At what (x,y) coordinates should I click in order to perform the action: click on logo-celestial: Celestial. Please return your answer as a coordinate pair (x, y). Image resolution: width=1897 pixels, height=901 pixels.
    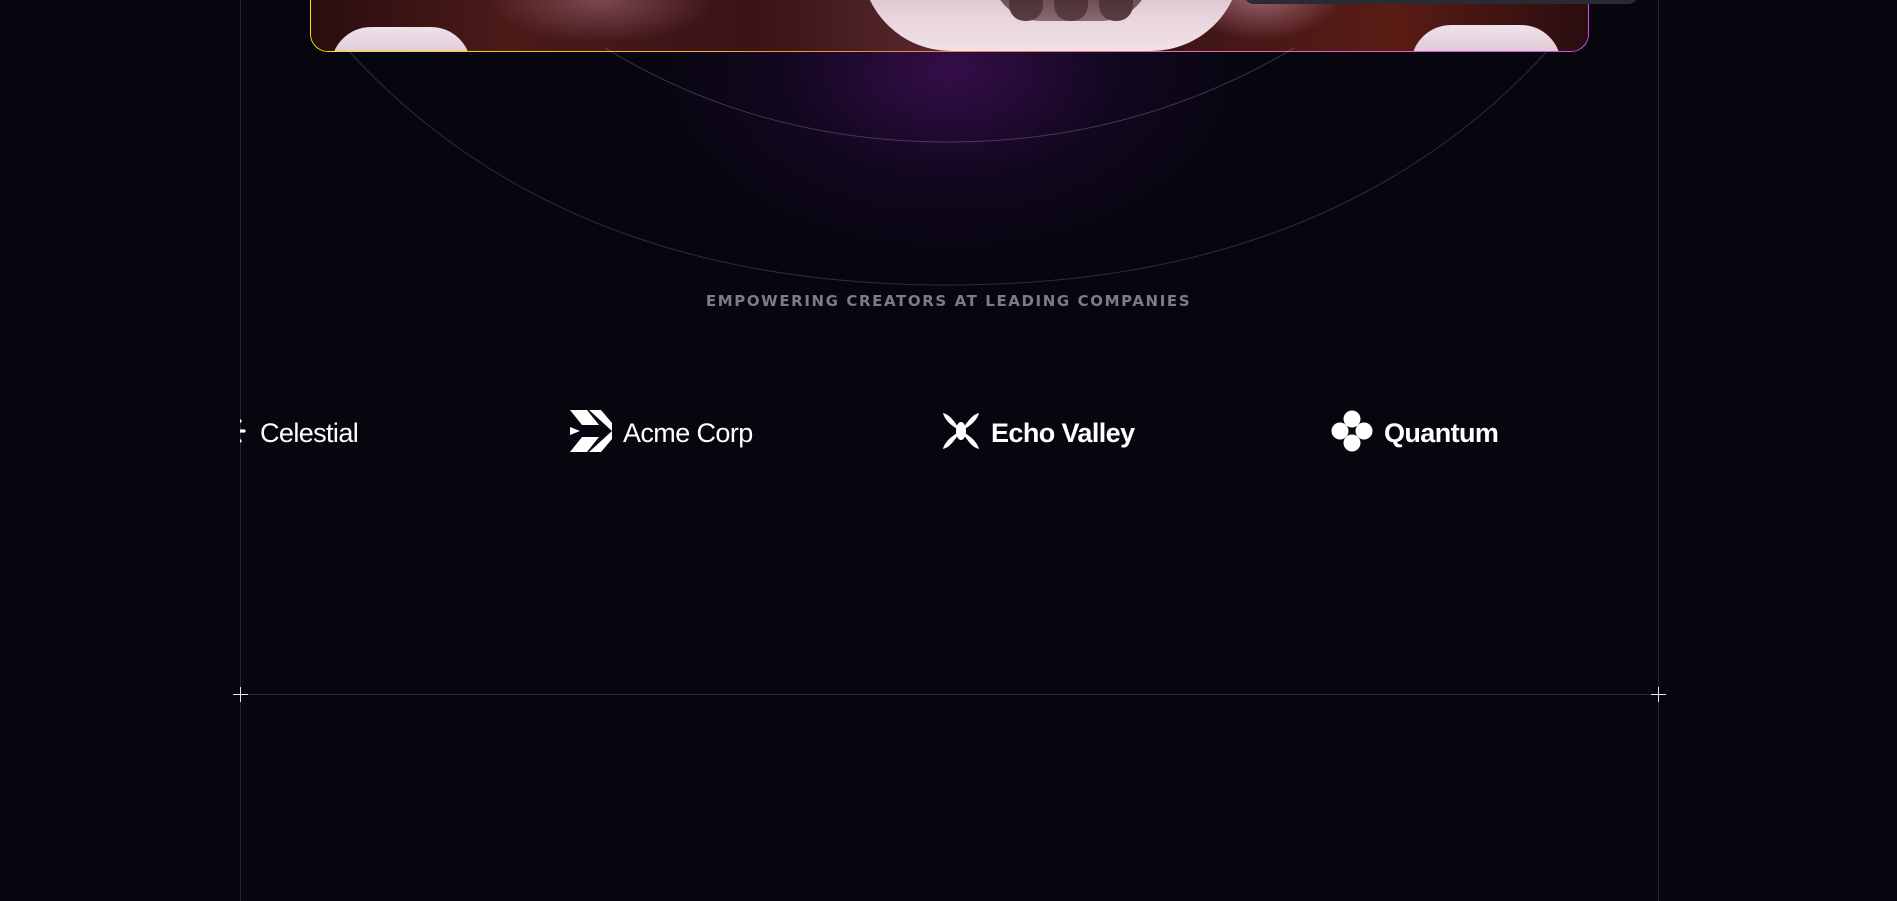
    Looking at the image, I should click on (299, 433).